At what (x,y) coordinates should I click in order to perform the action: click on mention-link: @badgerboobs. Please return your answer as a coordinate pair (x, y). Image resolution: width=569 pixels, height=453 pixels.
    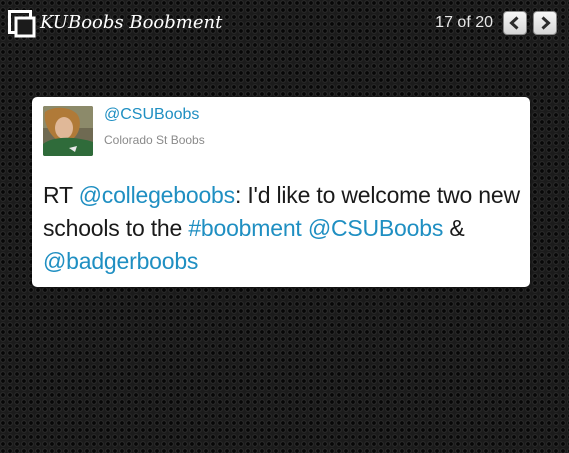
    Looking at the image, I should click on (120, 261).